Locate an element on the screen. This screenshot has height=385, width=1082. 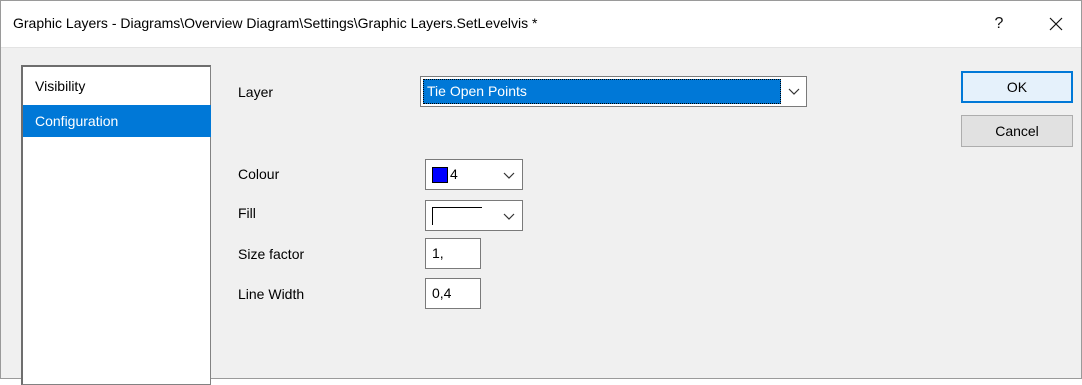
fill-pattern-swatch is located at coordinates (457, 216).